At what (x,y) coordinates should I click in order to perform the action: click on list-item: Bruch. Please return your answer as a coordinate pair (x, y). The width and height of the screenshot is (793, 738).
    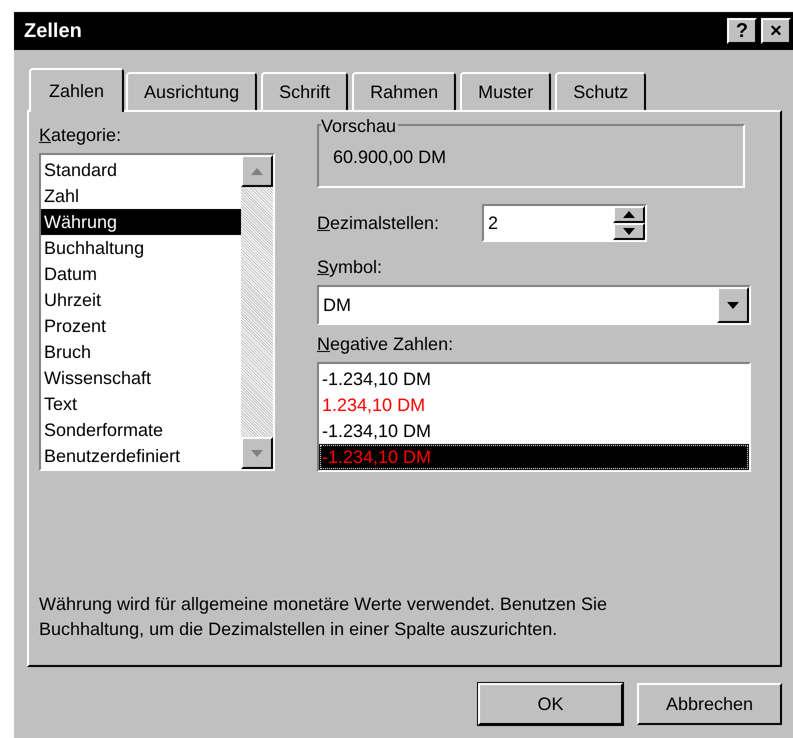
    Looking at the image, I should click on (141, 352).